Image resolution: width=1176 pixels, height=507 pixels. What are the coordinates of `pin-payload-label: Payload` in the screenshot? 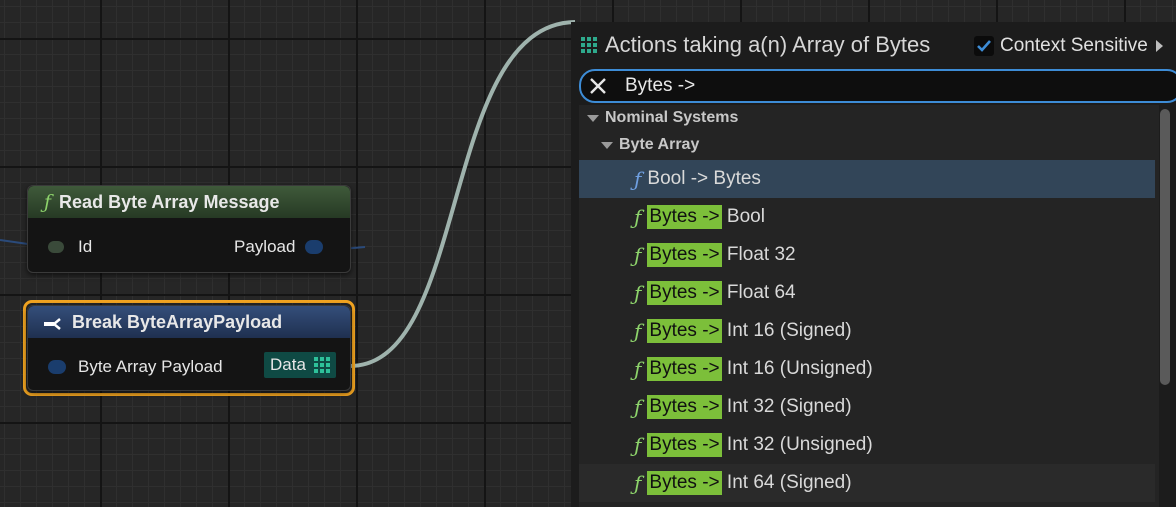 It's located at (265, 246).